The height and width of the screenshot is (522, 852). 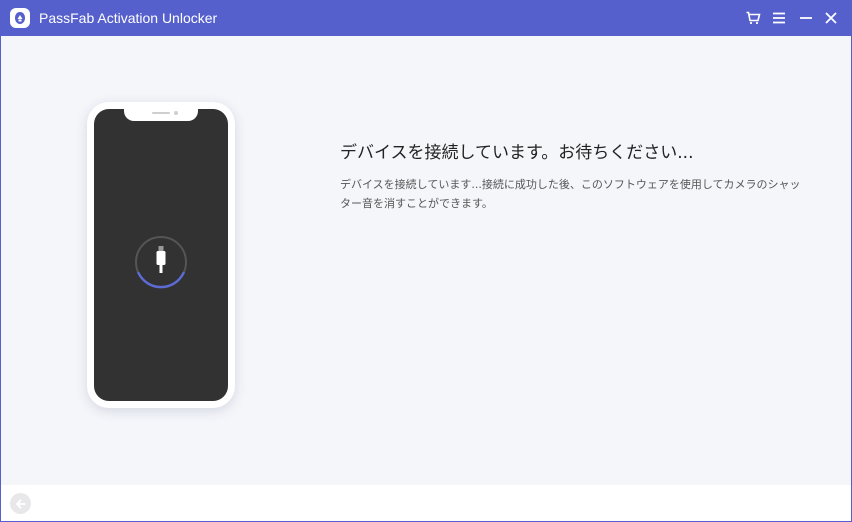 I want to click on loading-spinner, so click(x=161, y=262).